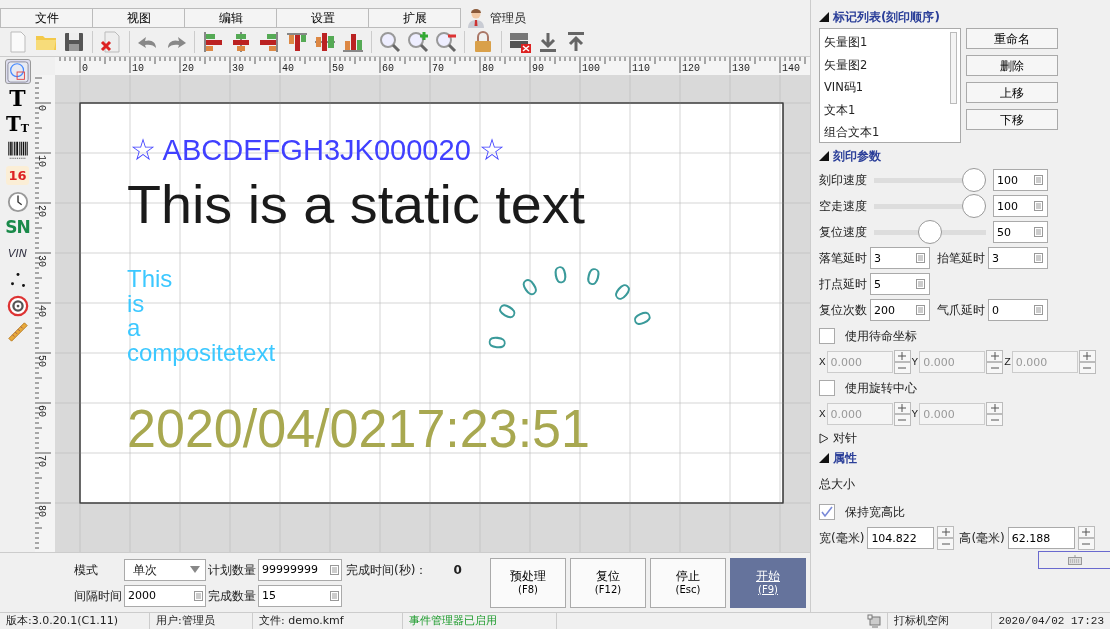 The width and height of the screenshot is (1110, 629). I want to click on keyboard-icon, so click(1074, 560).